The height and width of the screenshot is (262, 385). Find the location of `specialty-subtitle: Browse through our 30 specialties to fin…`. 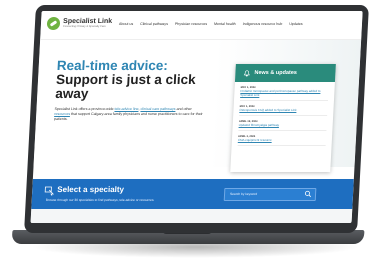

specialty-subtitle: Browse through our 30 specialties to fin… is located at coordinates (100, 200).